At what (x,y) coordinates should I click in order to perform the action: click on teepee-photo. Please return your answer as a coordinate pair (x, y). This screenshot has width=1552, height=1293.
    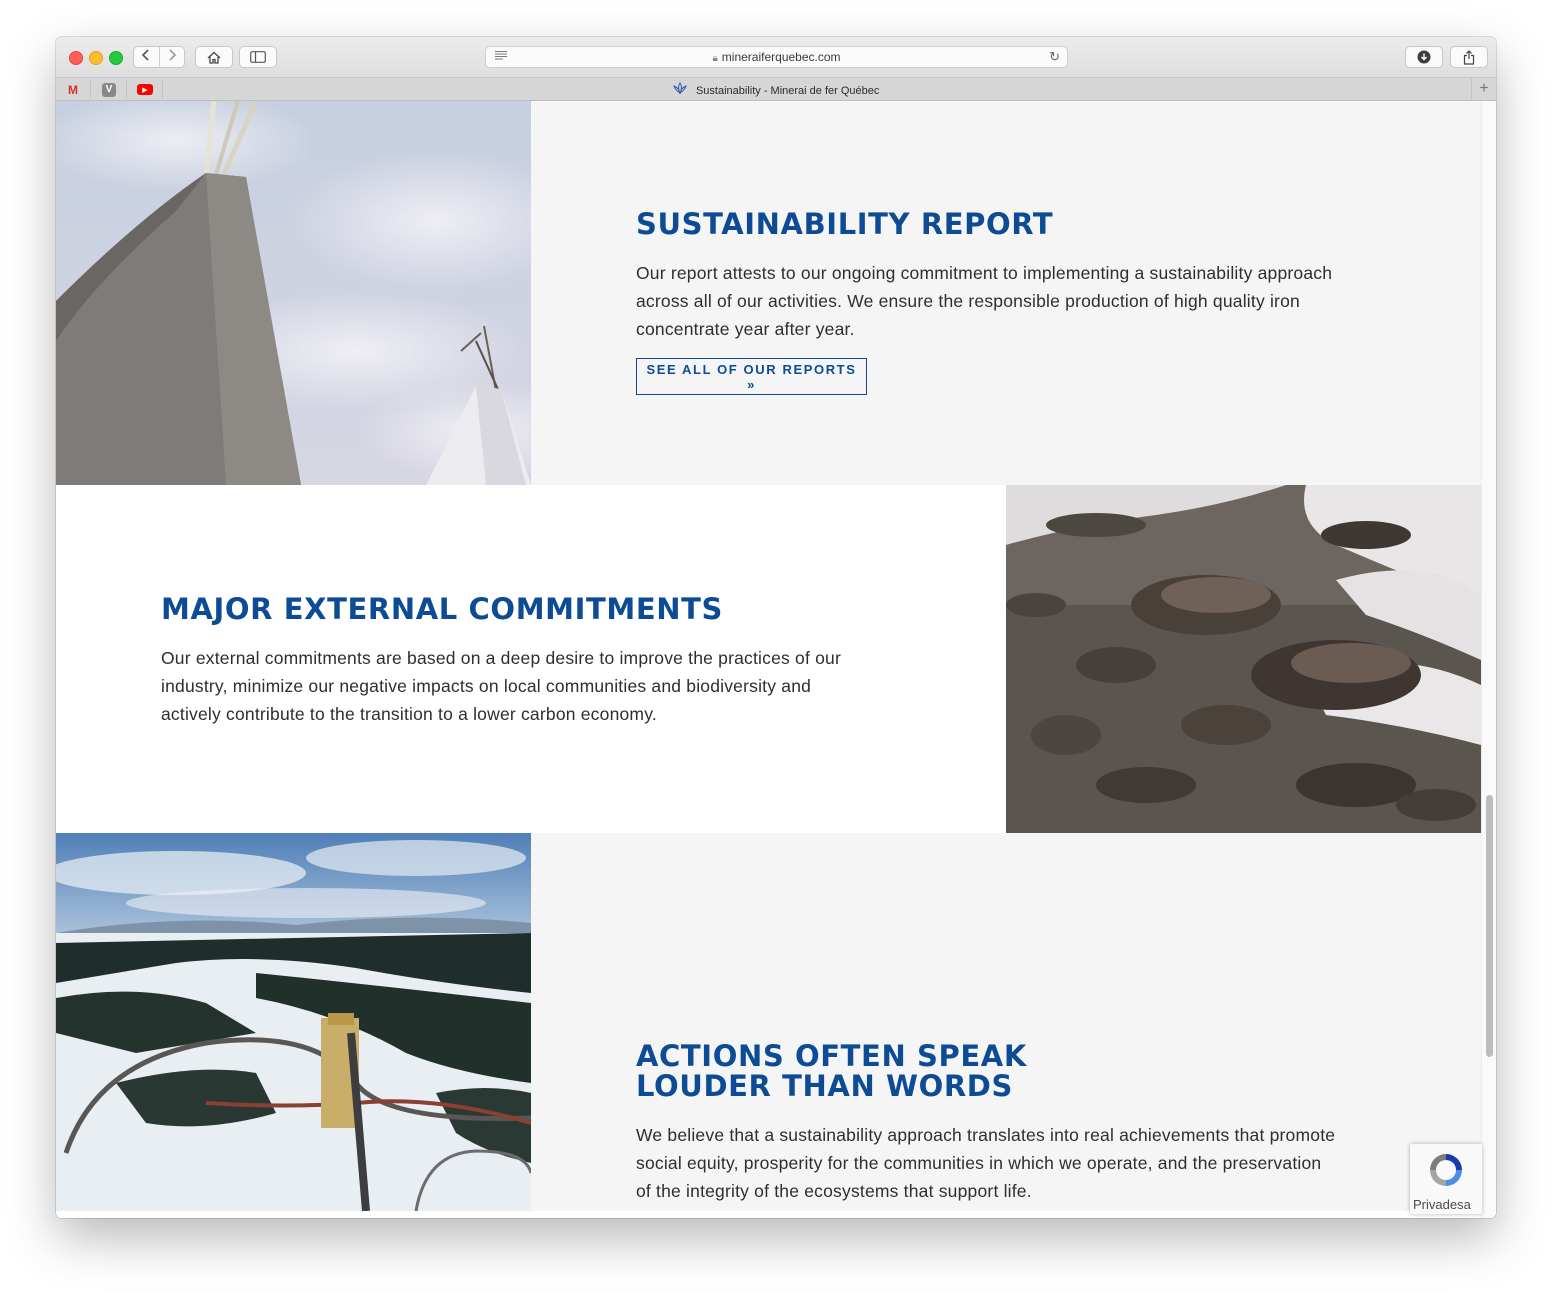
    Looking at the image, I should click on (293, 293).